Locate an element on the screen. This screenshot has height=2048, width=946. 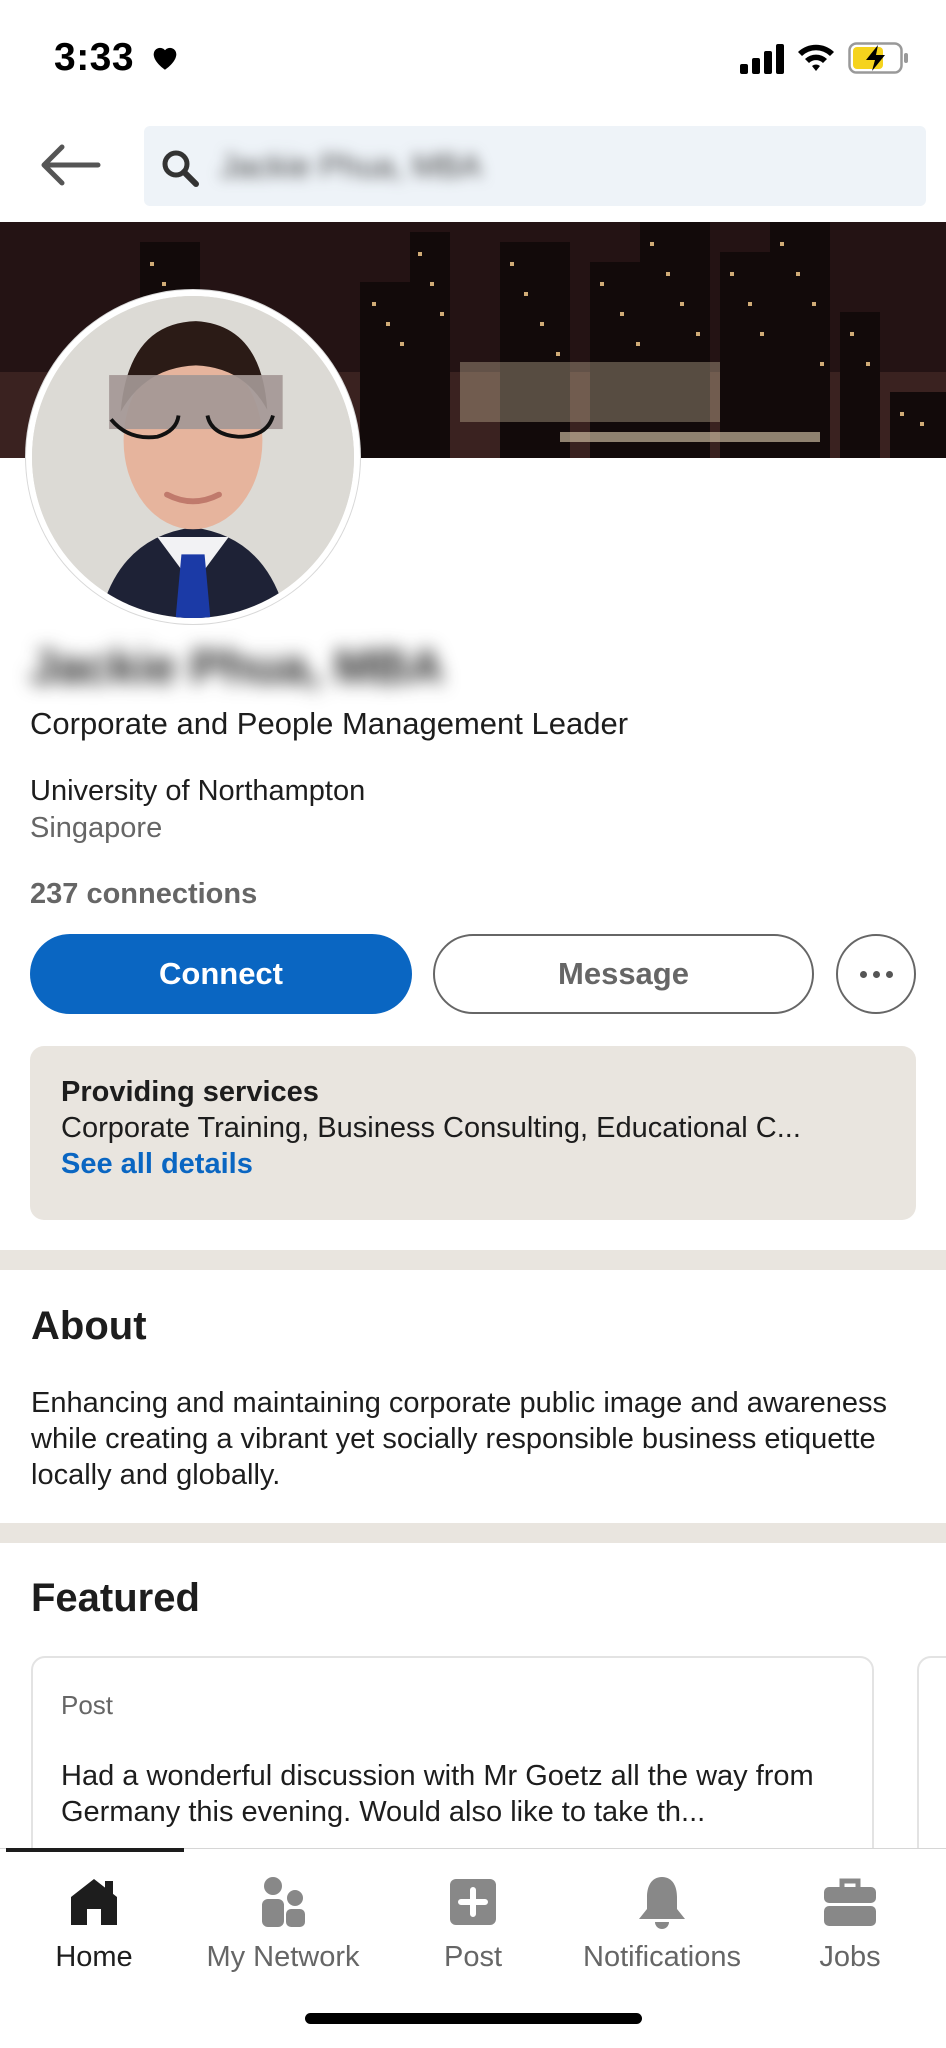
more-options-button is located at coordinates (876, 974).